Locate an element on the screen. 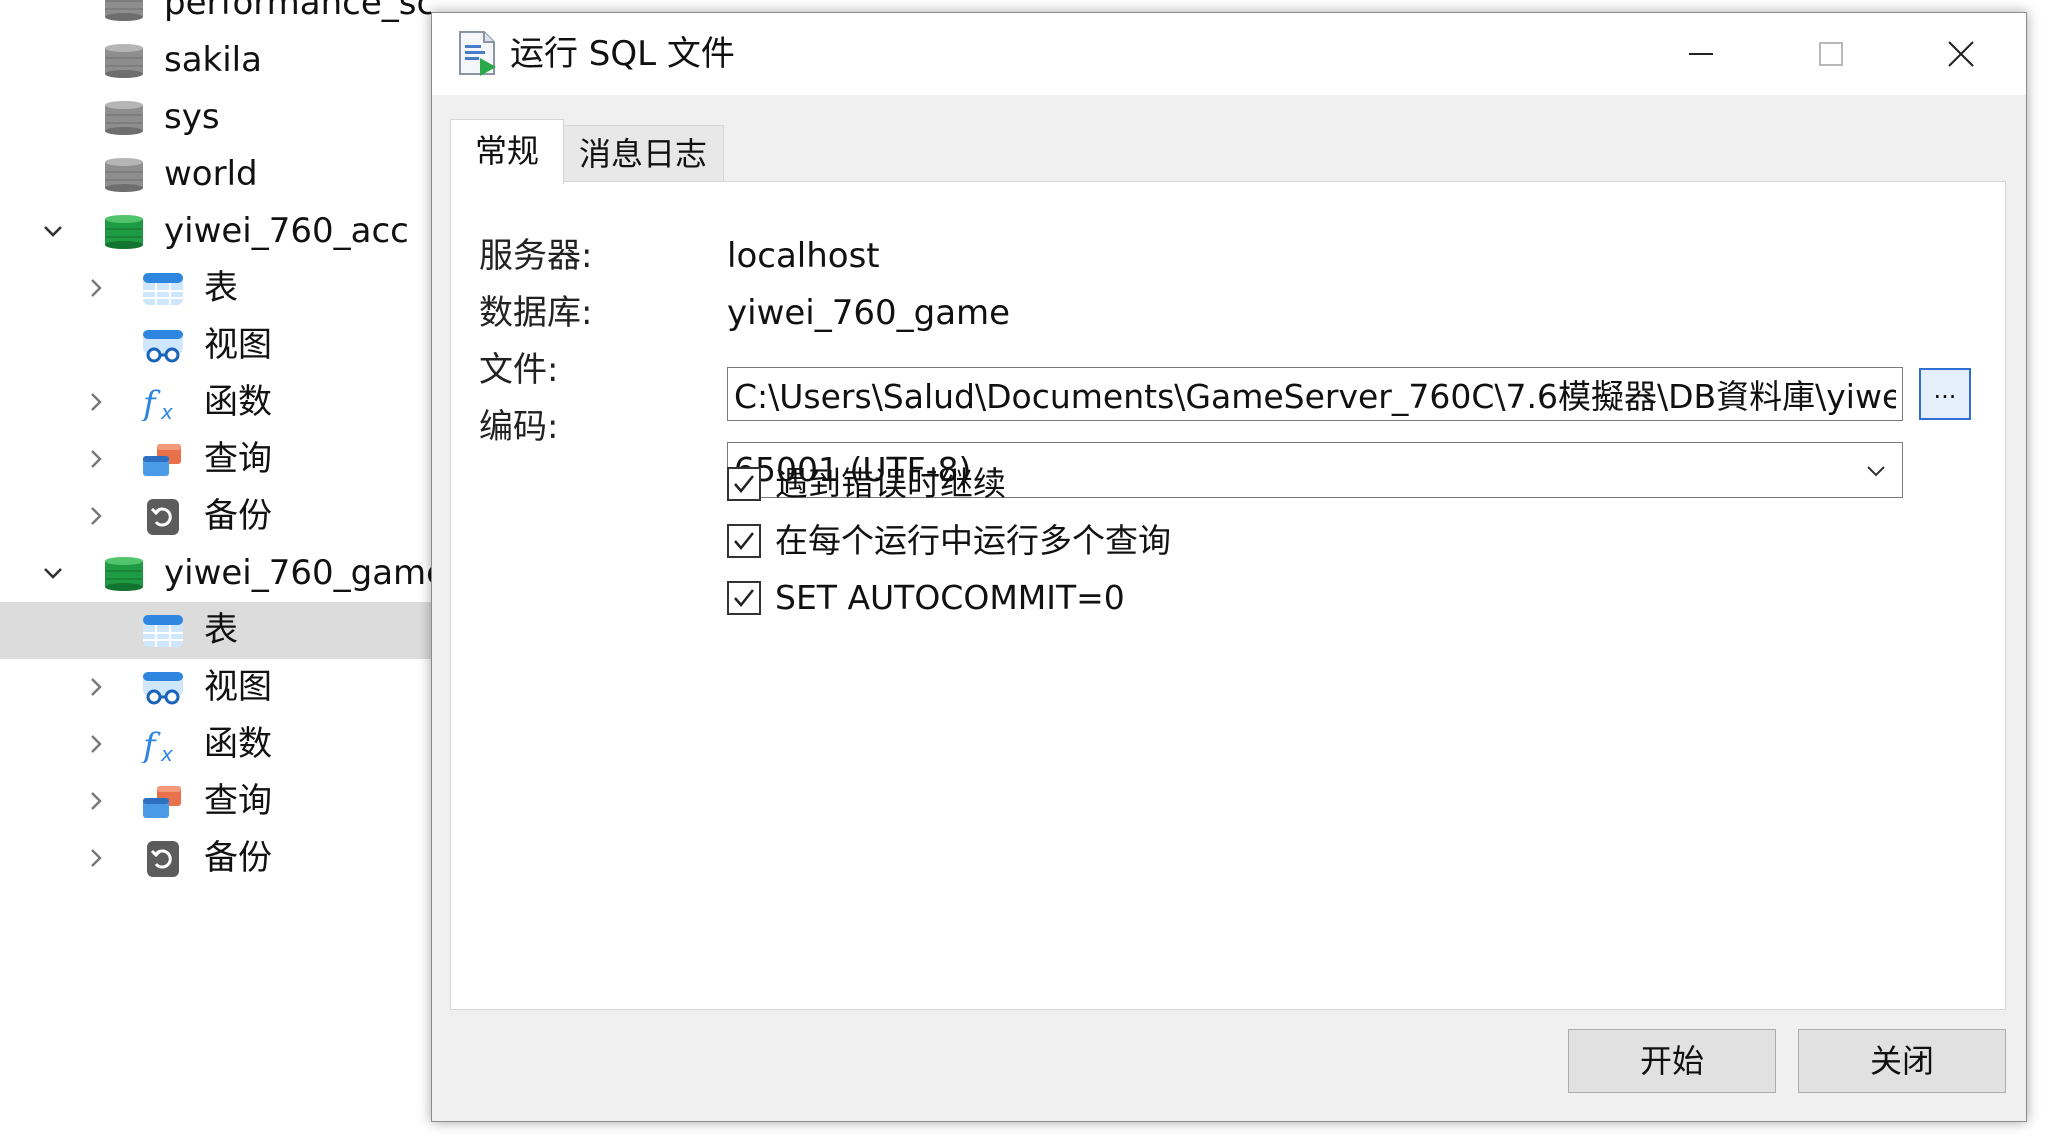 The width and height of the screenshot is (2049, 1136). multiple-queries-label: 在每个运行中运行多个查询 is located at coordinates (973, 540).